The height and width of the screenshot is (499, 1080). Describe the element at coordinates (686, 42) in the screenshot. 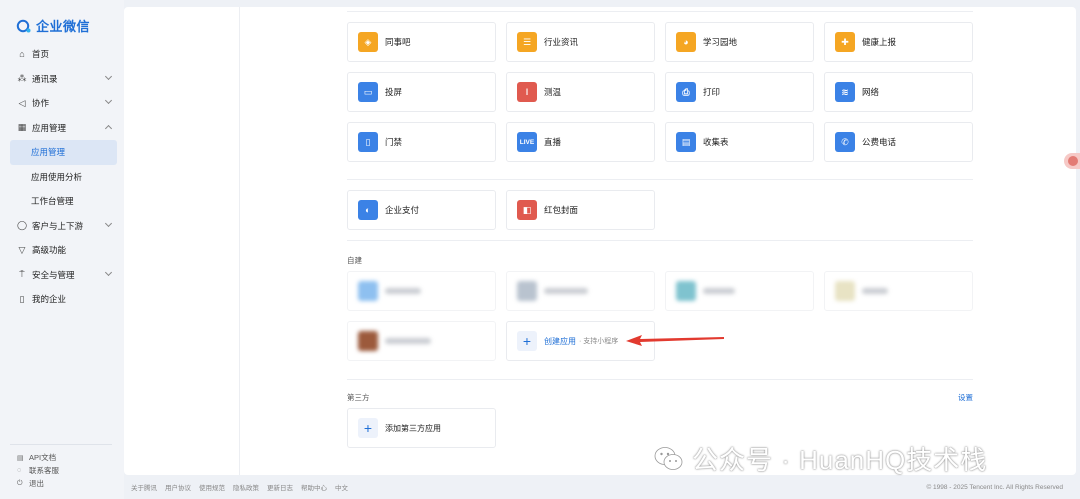

I see `learning-icon: ◕` at that location.